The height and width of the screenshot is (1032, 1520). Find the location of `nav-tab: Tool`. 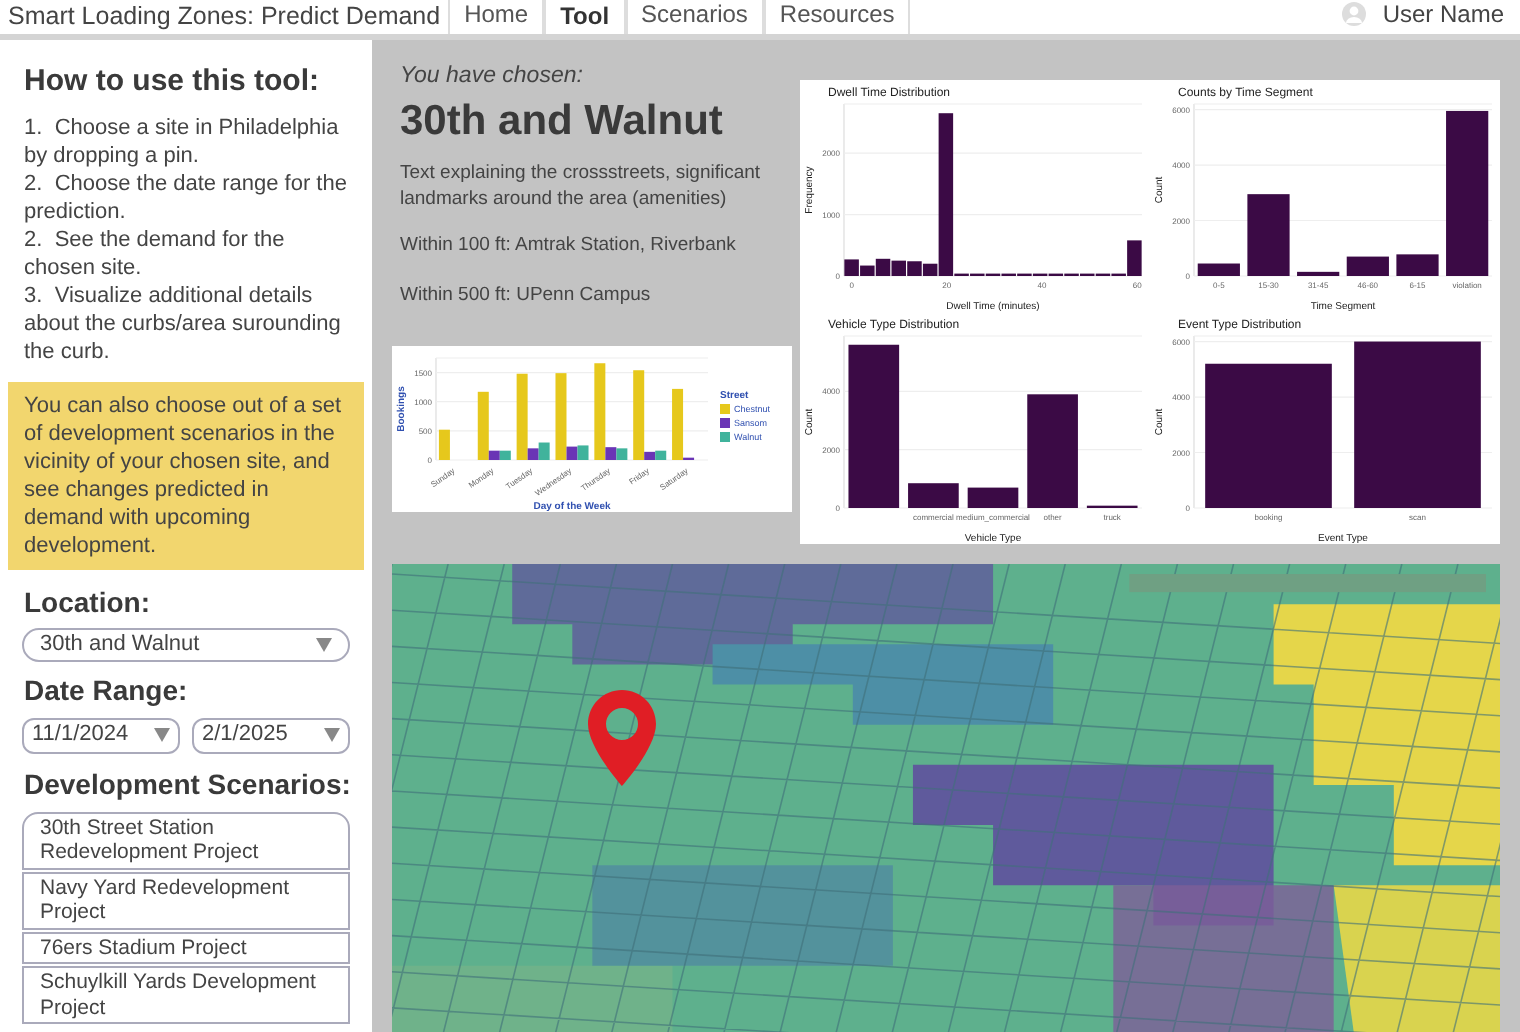

nav-tab: Tool is located at coordinates (585, 17).